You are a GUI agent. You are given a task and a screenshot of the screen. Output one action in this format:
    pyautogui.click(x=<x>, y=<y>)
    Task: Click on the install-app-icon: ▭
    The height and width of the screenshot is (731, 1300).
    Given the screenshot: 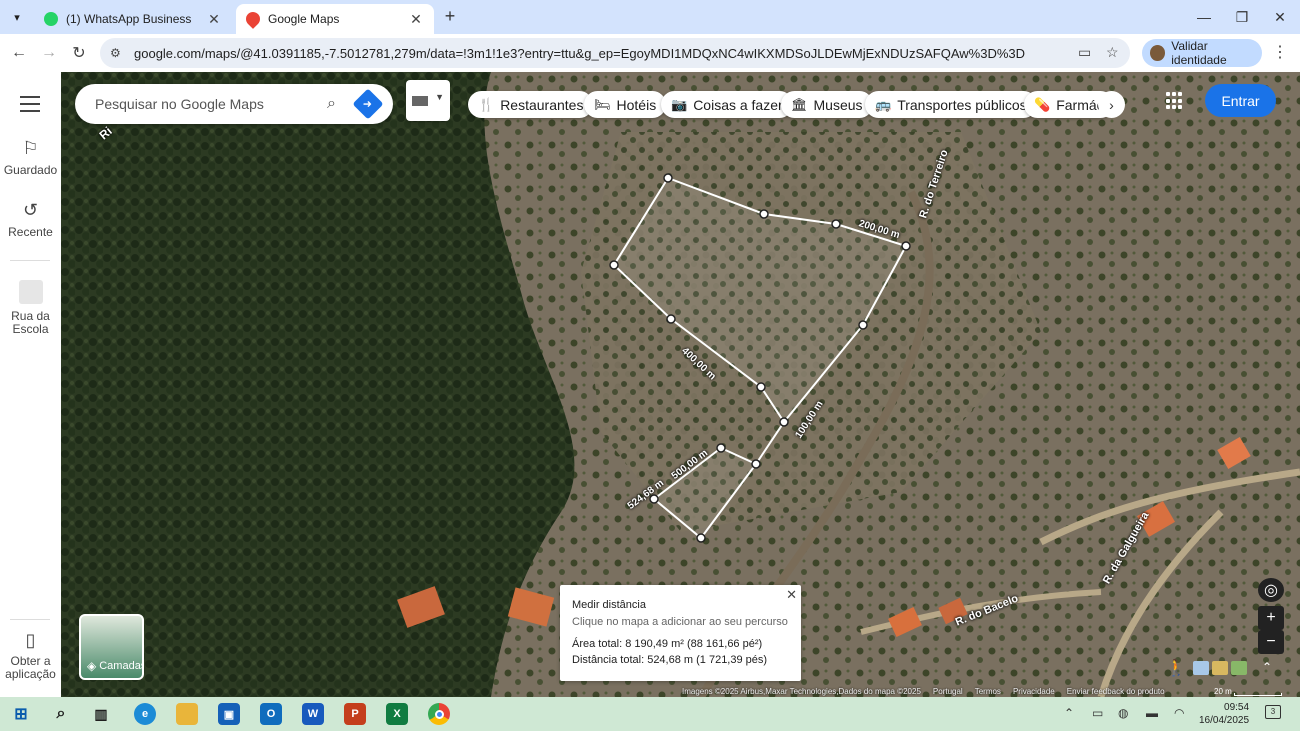 What is the action you would take?
    pyautogui.click(x=1084, y=52)
    